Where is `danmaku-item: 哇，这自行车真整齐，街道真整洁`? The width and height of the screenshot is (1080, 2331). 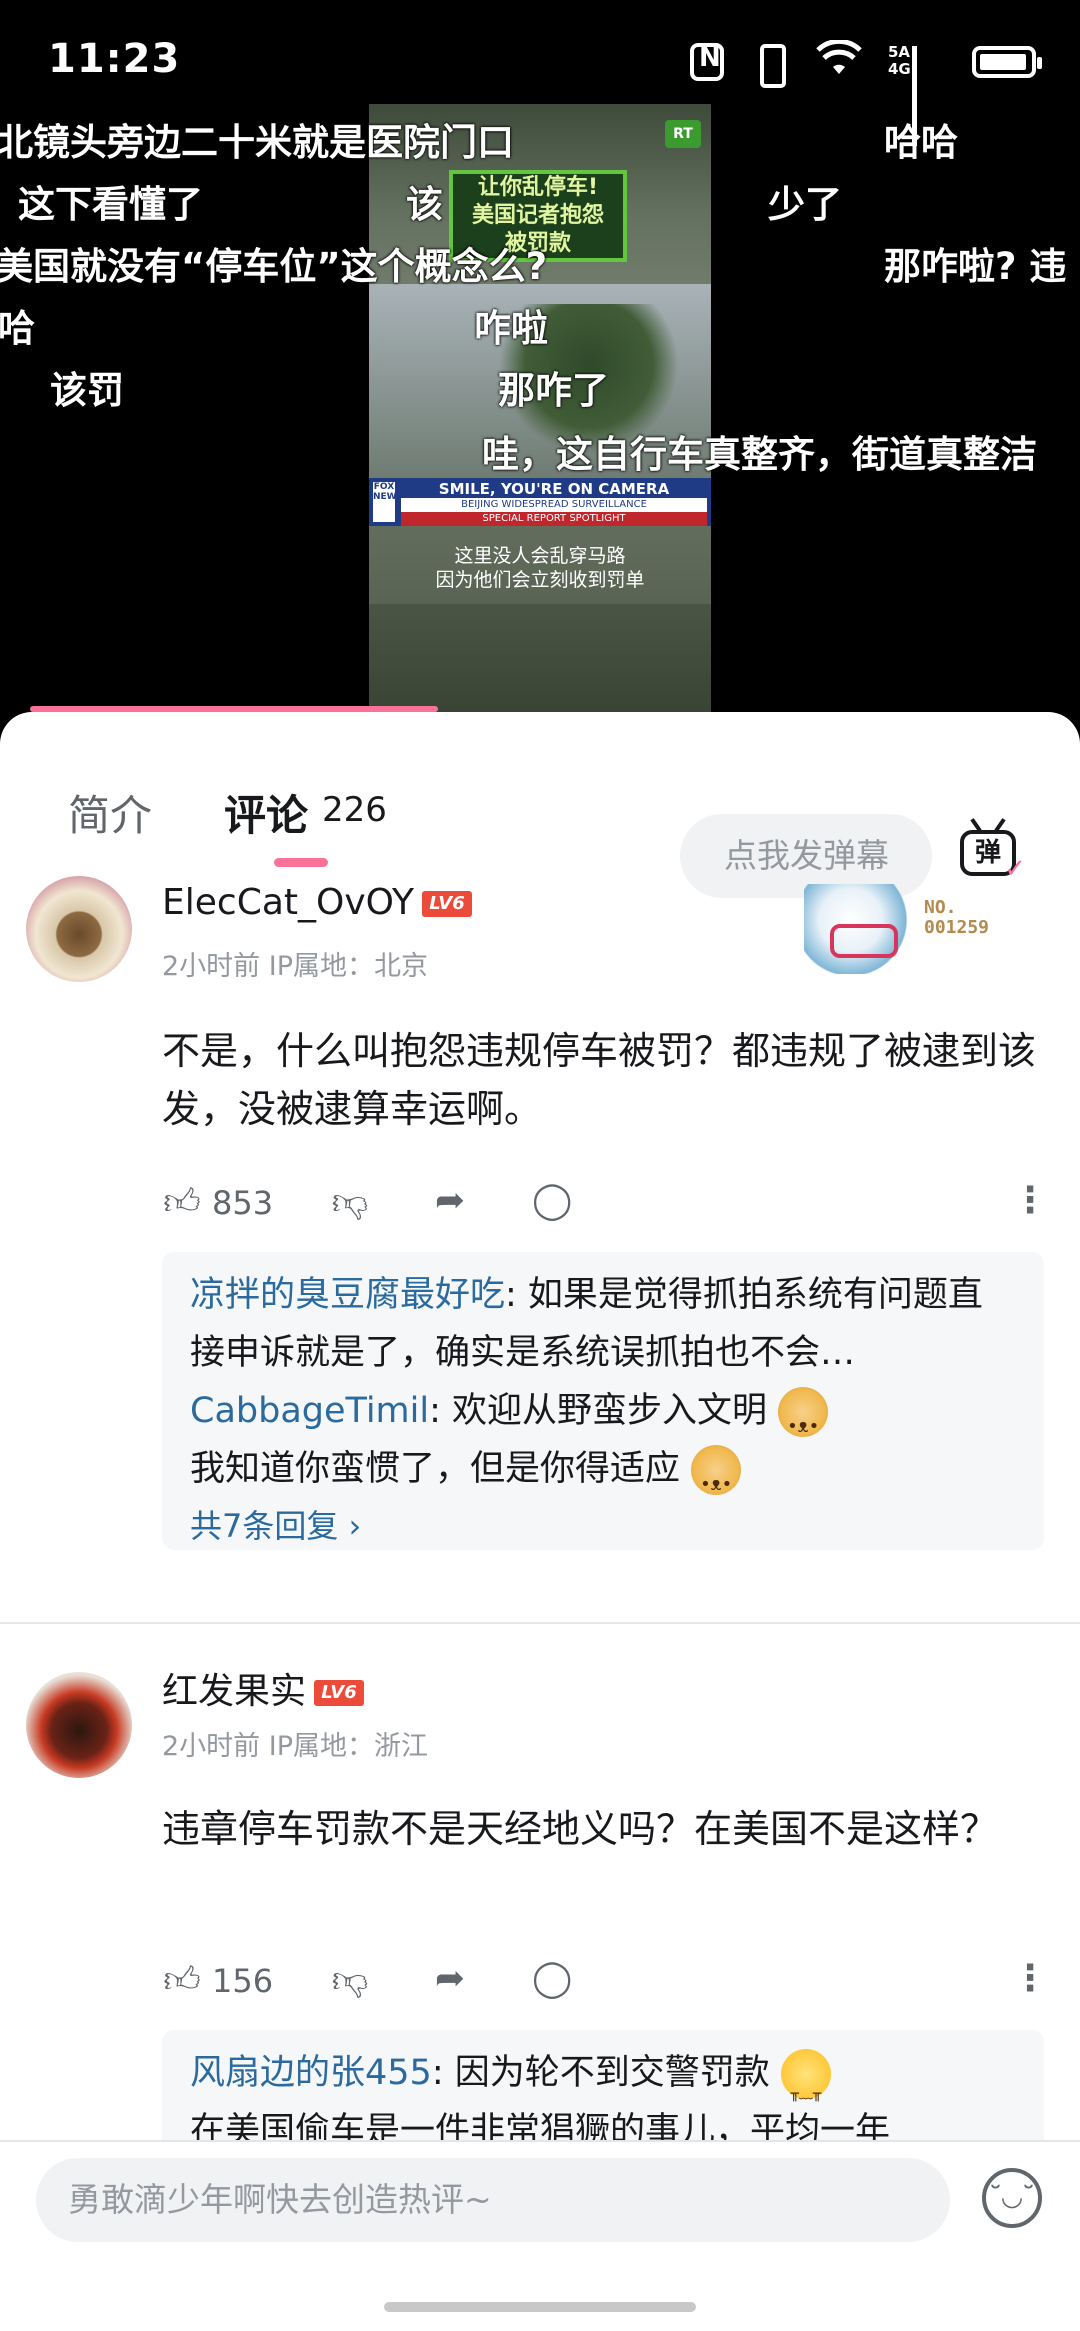
danmaku-item: 哇，这自行车真整齐，街道真整洁 is located at coordinates (759, 454).